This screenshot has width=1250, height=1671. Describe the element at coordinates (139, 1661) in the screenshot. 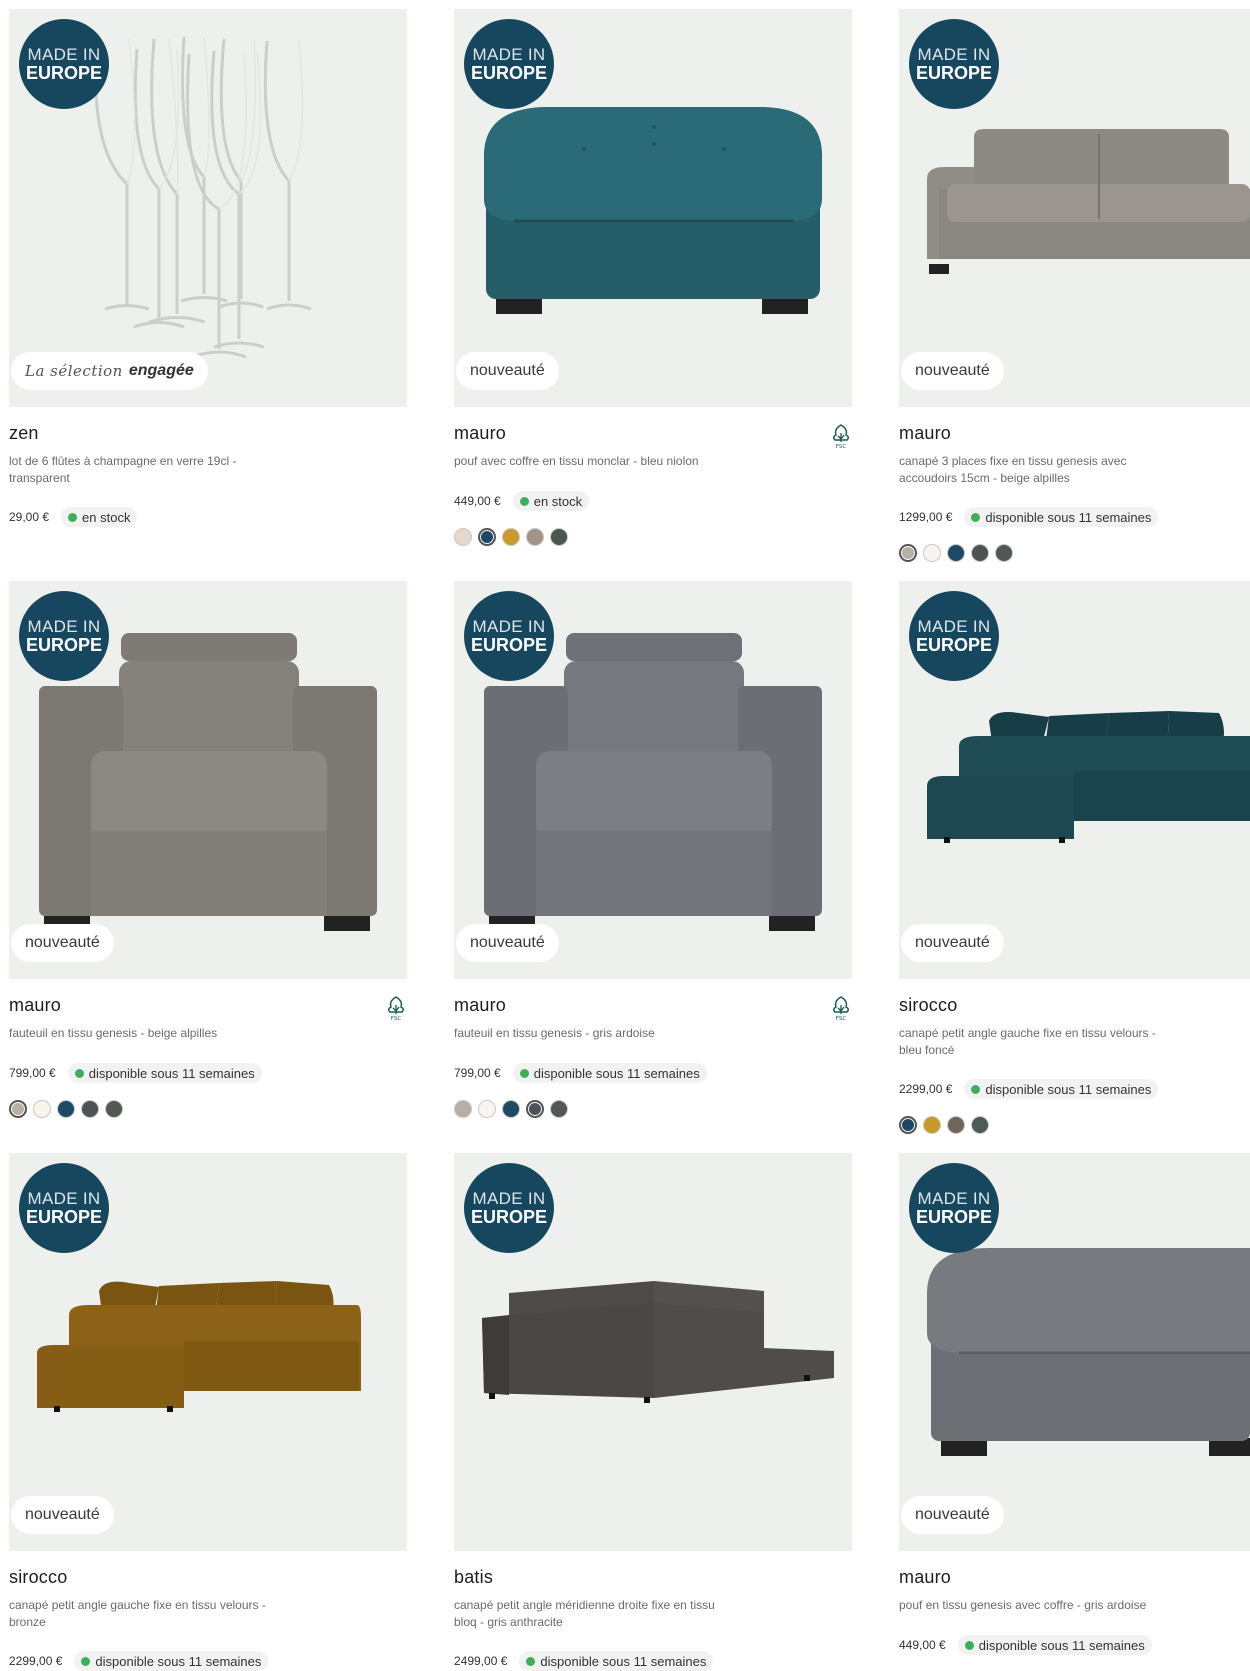

I see `price-row: 2299,00 € disponible sous 11 semaines` at that location.